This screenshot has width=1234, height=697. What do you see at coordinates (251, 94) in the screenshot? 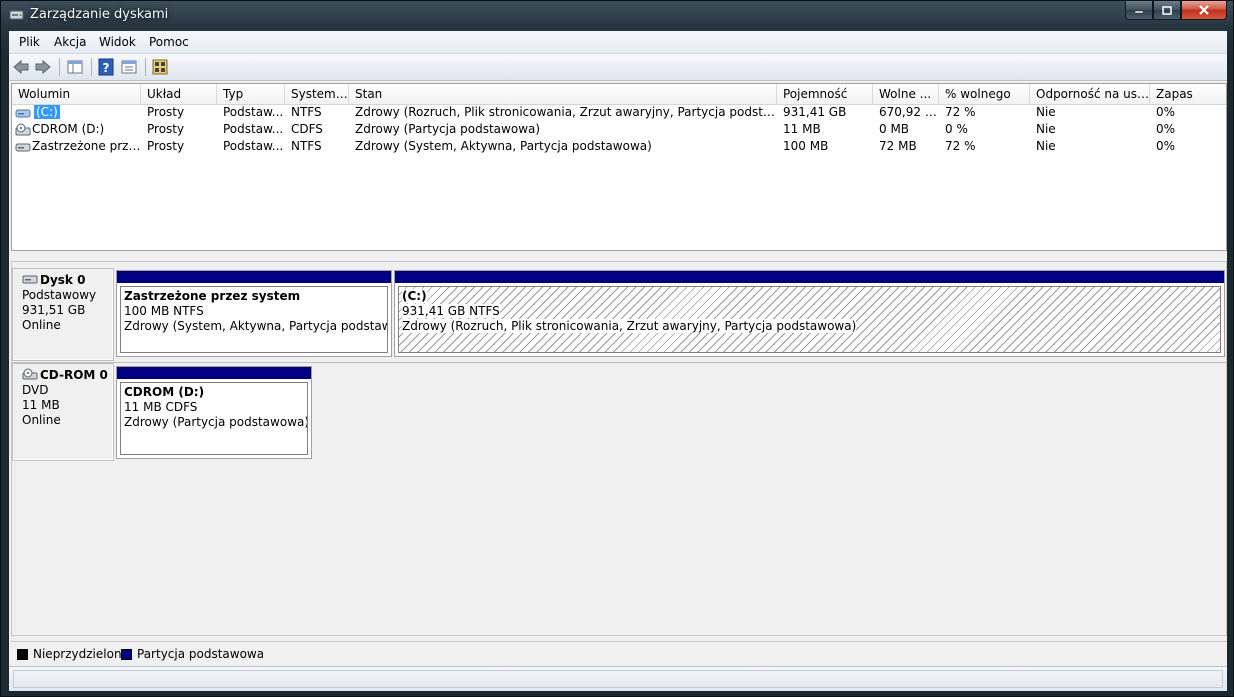
I see `column-header-type: Typ` at bounding box center [251, 94].